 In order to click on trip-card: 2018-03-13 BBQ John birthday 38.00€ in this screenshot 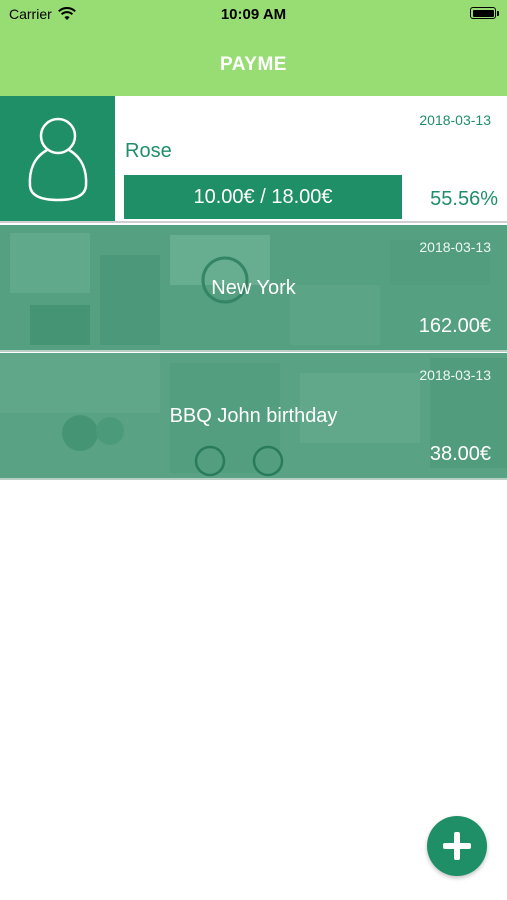, I will do `click(253, 416)`.